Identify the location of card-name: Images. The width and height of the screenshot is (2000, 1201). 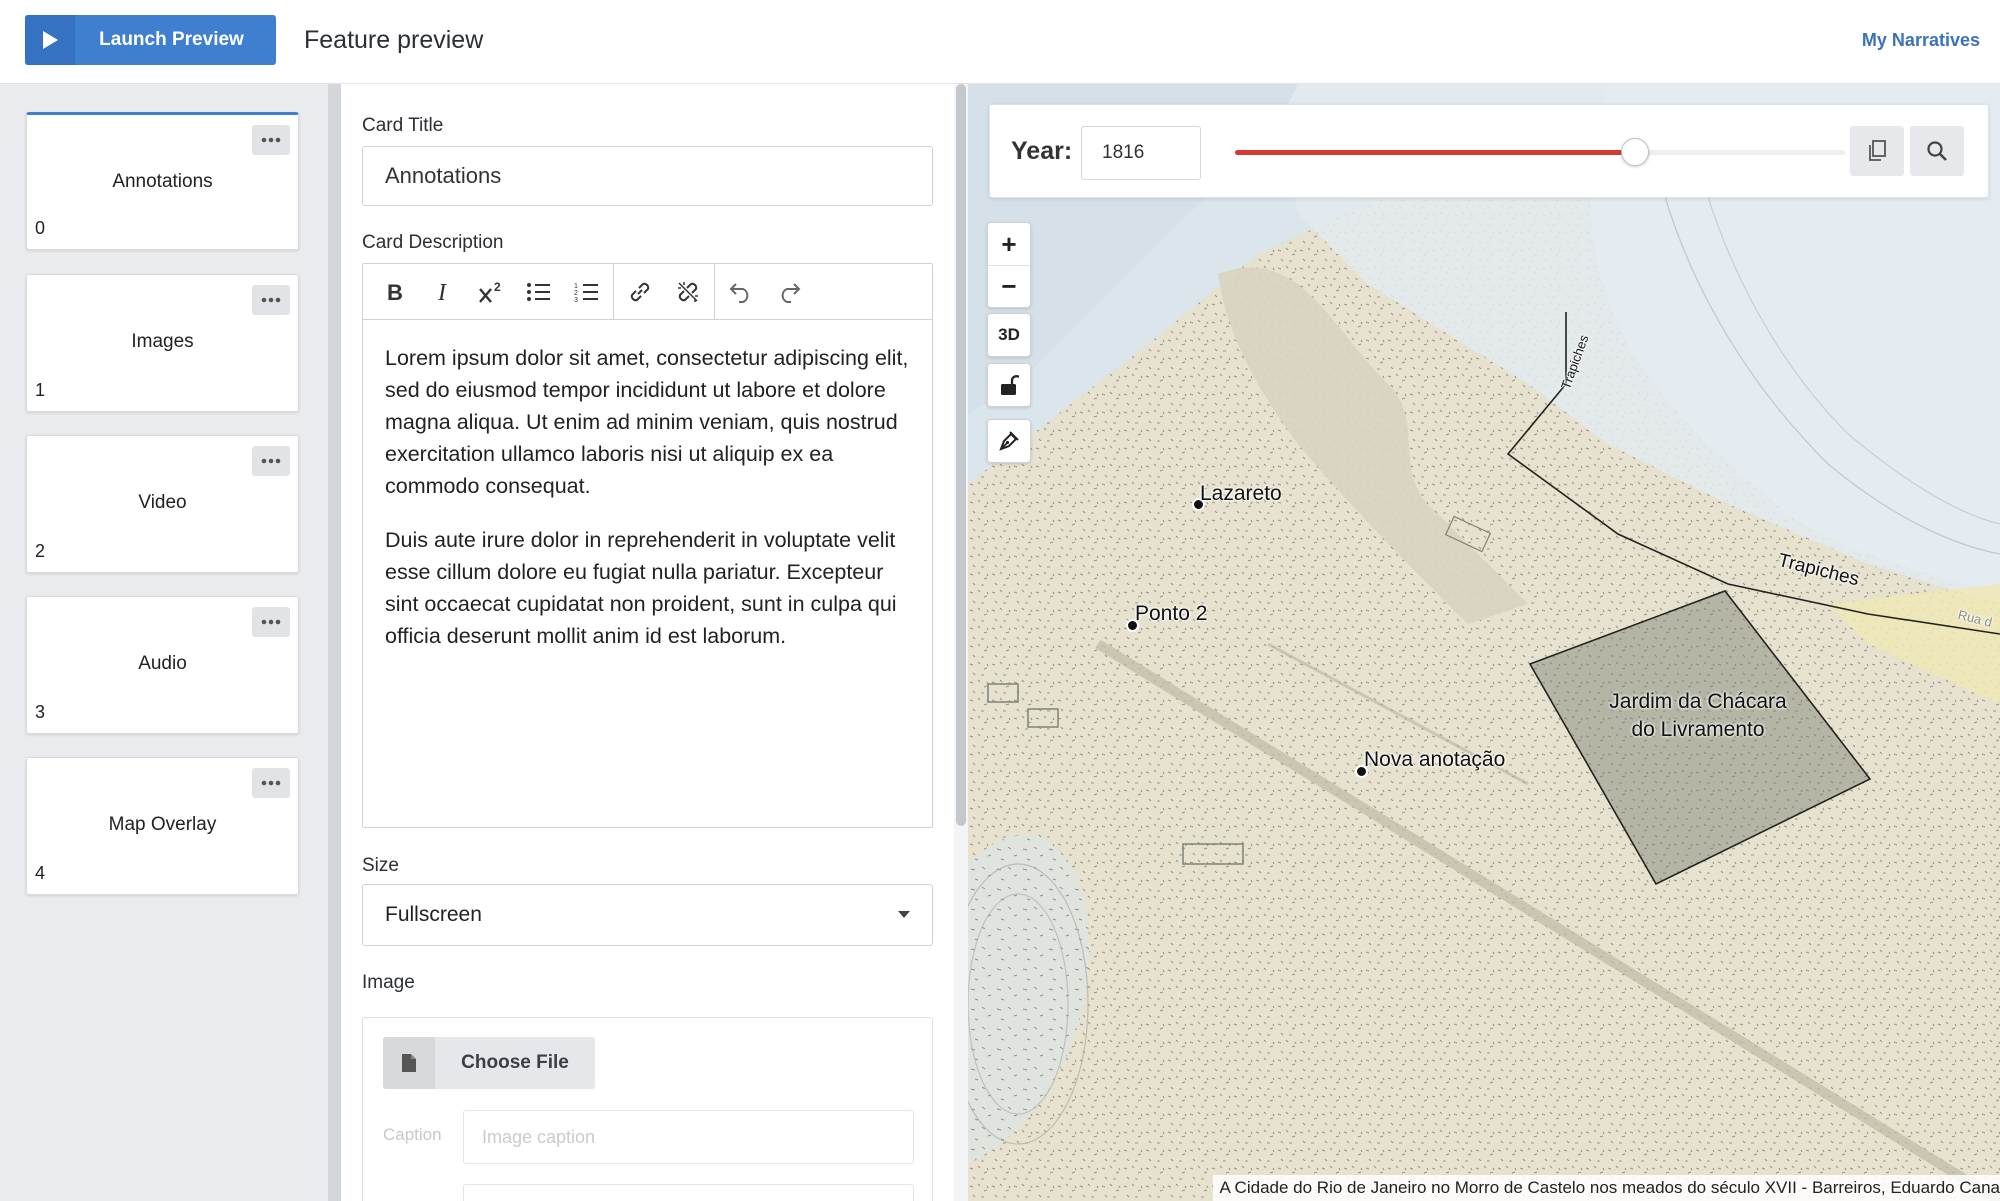
(162, 341).